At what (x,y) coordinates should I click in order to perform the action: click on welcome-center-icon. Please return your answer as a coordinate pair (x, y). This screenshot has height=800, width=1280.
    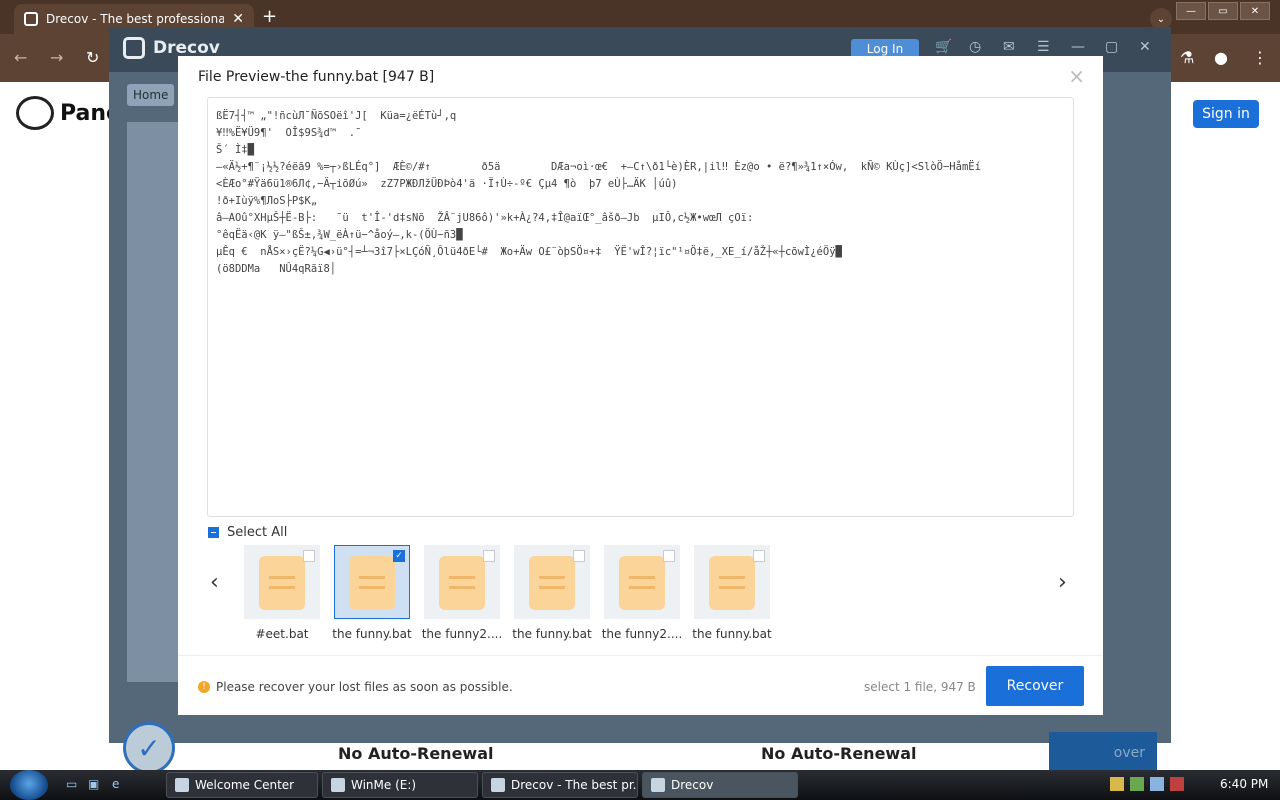
    Looking at the image, I should click on (182, 785).